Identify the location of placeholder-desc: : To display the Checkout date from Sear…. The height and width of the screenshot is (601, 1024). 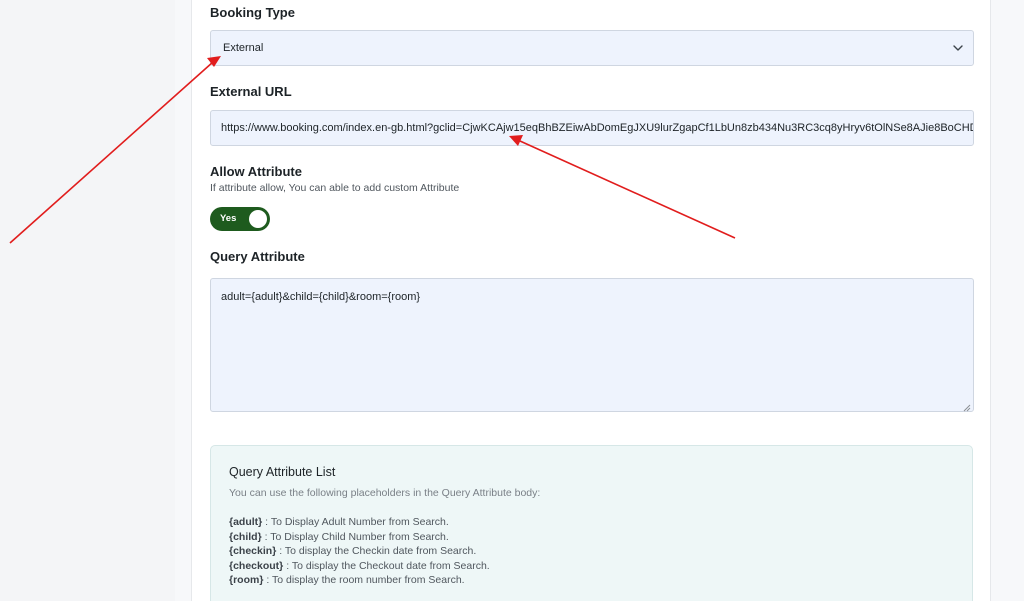
(386, 565).